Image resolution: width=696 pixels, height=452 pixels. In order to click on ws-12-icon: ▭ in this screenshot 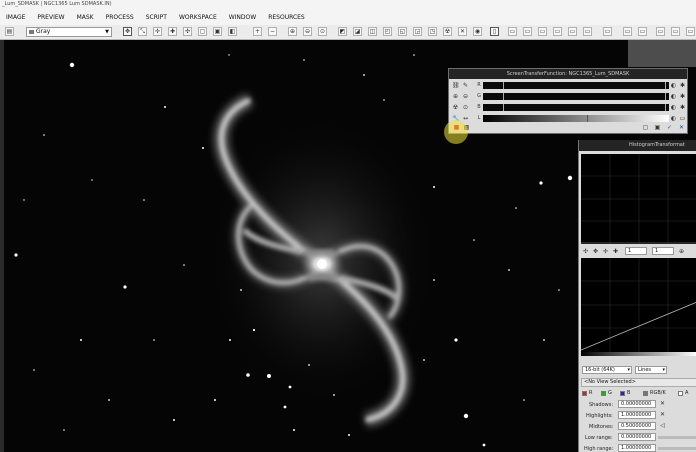, I will do `click(690, 31)`.